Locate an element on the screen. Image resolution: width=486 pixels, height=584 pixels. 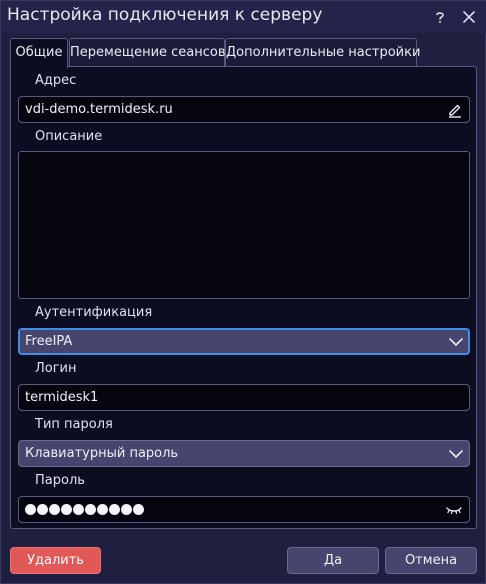
pencil-clear-icon is located at coordinates (455, 112).